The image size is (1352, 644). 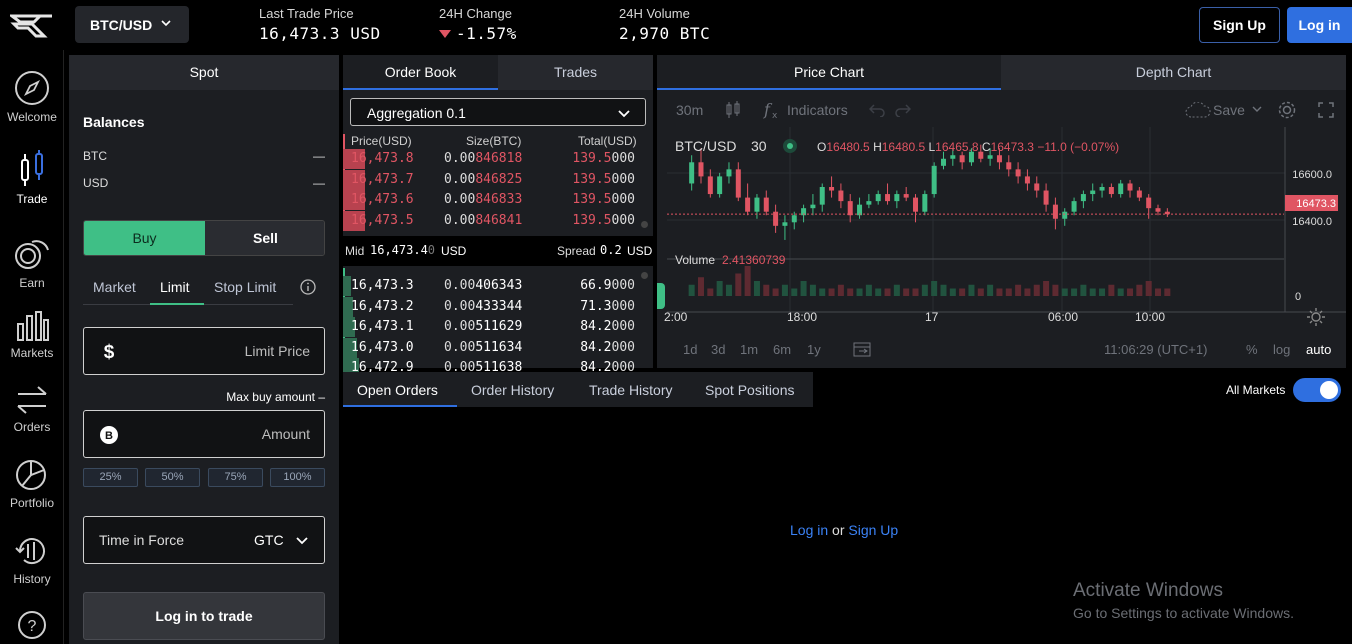 I want to click on limit-price-field: $ Limit Price, so click(x=204, y=351).